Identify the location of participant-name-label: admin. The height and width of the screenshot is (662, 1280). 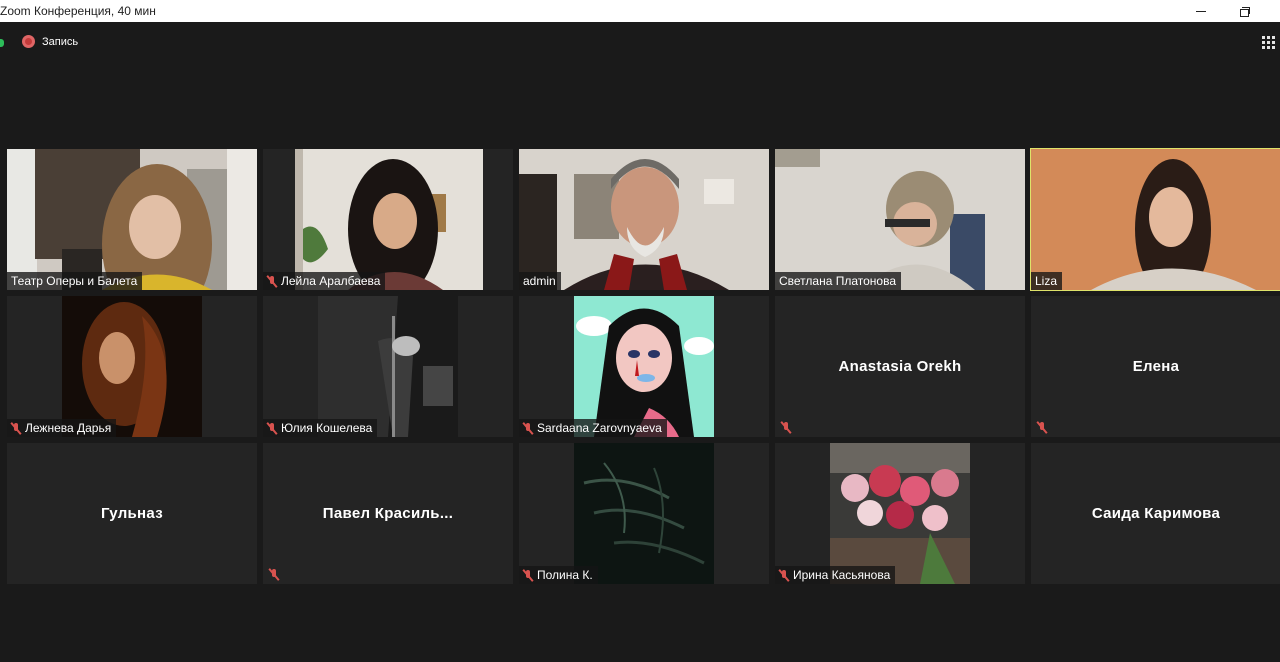
(540, 281).